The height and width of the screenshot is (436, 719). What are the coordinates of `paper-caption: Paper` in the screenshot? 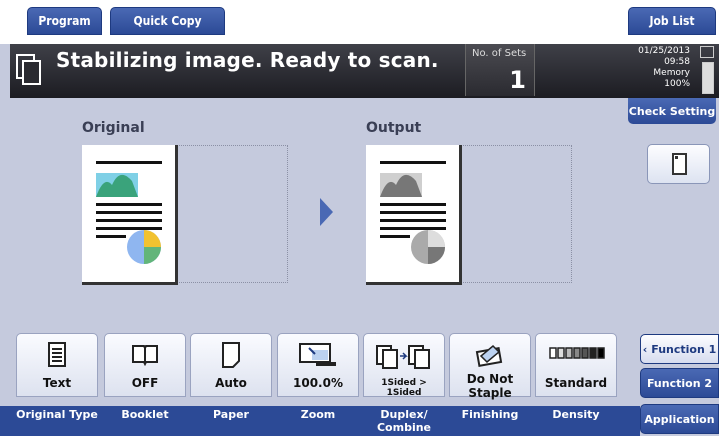 It's located at (231, 421).